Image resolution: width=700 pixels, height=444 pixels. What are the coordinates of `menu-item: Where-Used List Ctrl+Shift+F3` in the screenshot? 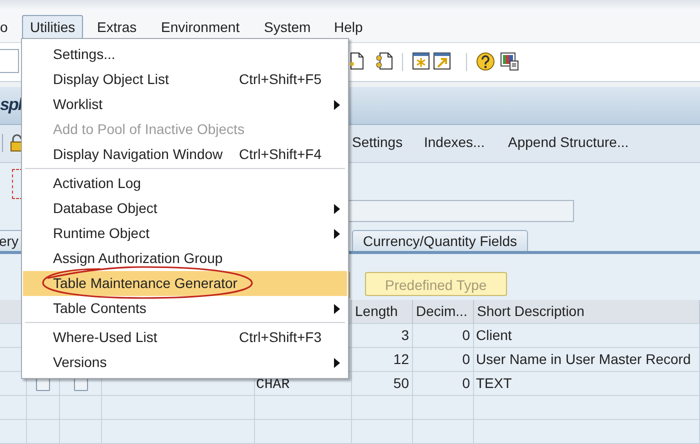 It's located at (185, 337).